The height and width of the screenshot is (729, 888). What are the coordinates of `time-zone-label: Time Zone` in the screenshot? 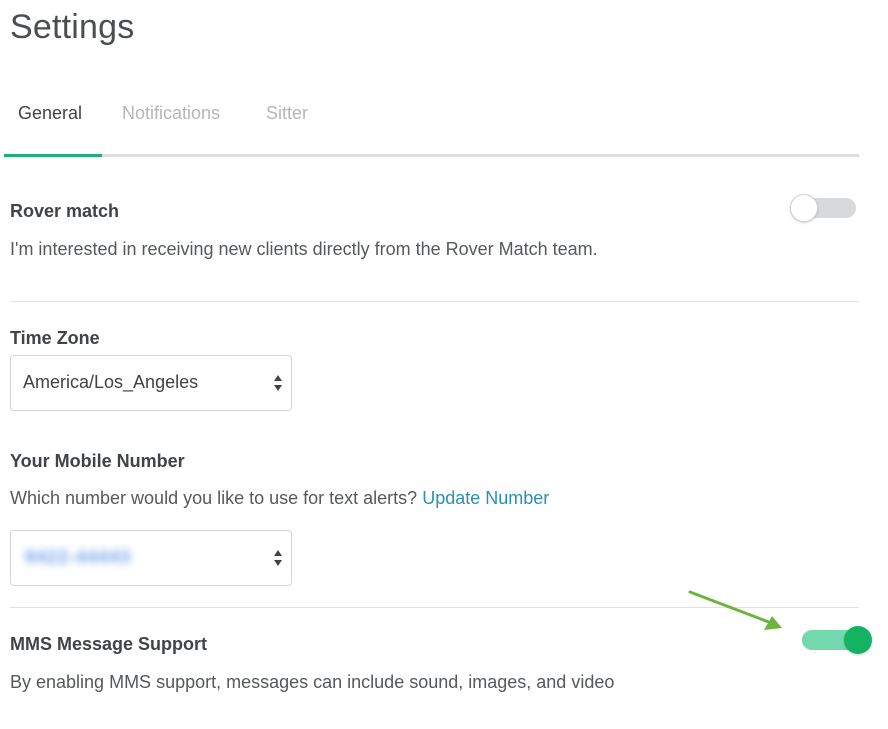 It's located at (55, 338).